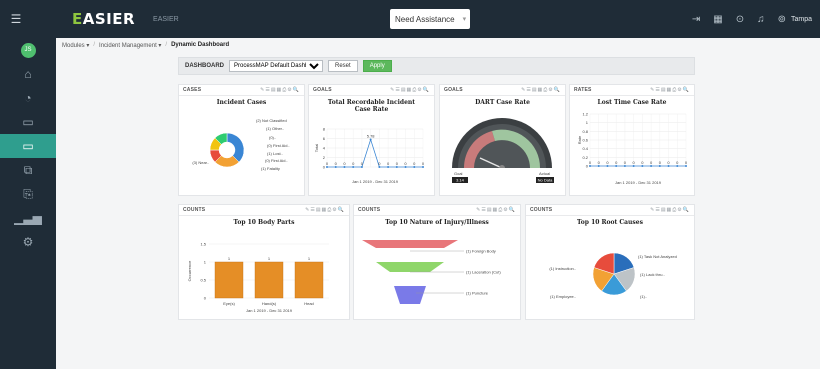 The width and height of the screenshot is (820, 369). What do you see at coordinates (75, 45) in the screenshot?
I see `breadcrumb-modules: Modules ▾` at bounding box center [75, 45].